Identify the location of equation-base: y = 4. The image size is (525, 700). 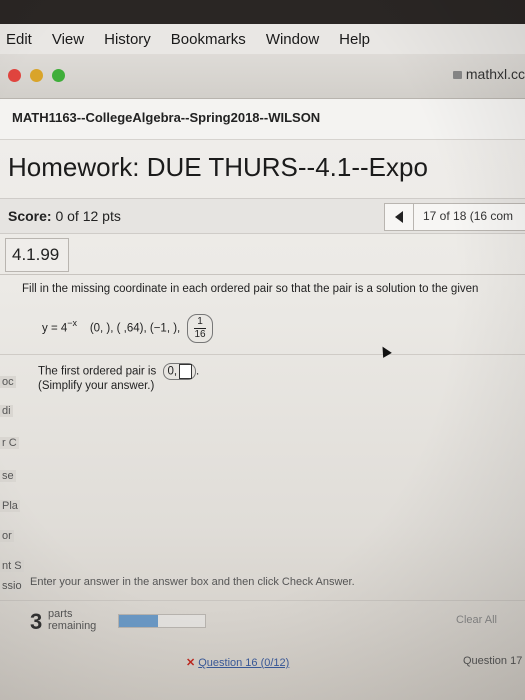
(55, 328).